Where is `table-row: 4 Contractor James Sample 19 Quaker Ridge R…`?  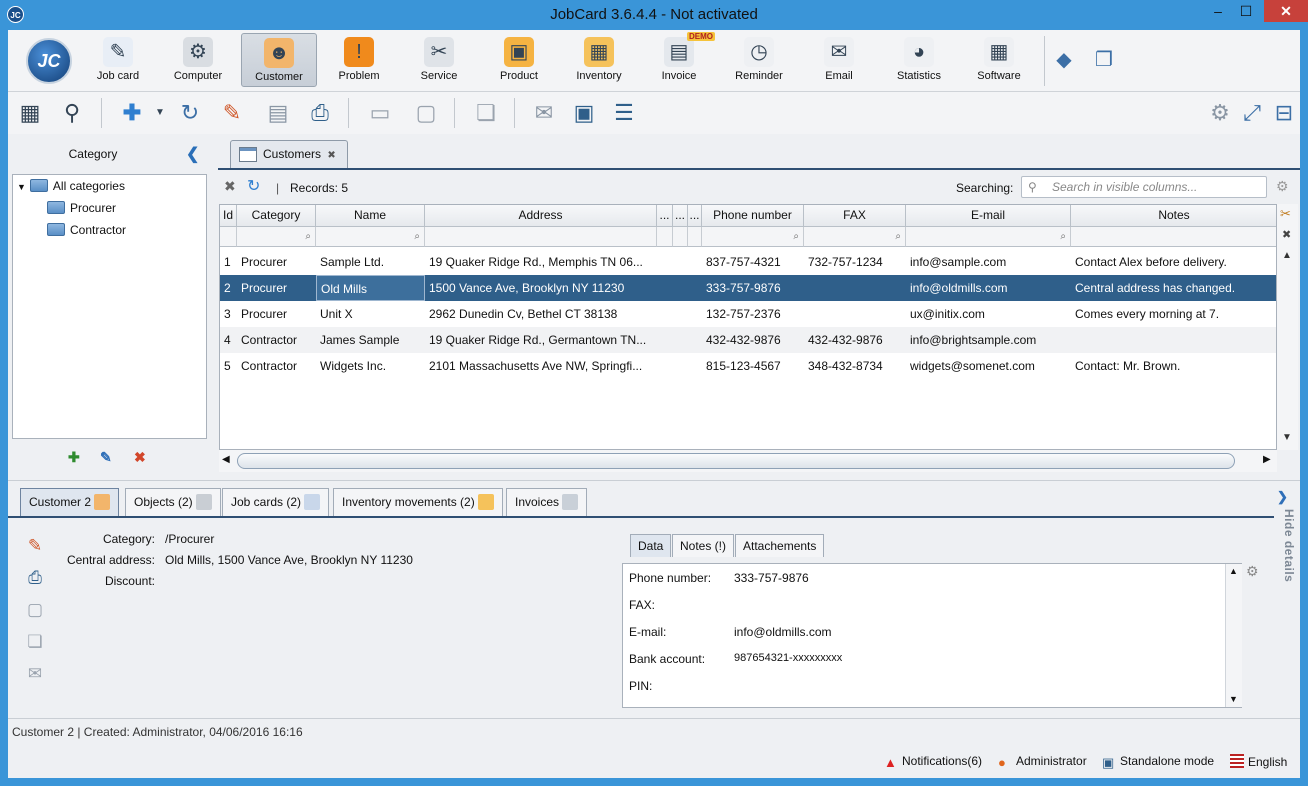 table-row: 4 Contractor James Sample 19 Quaker Ridge R… is located at coordinates (748, 340).